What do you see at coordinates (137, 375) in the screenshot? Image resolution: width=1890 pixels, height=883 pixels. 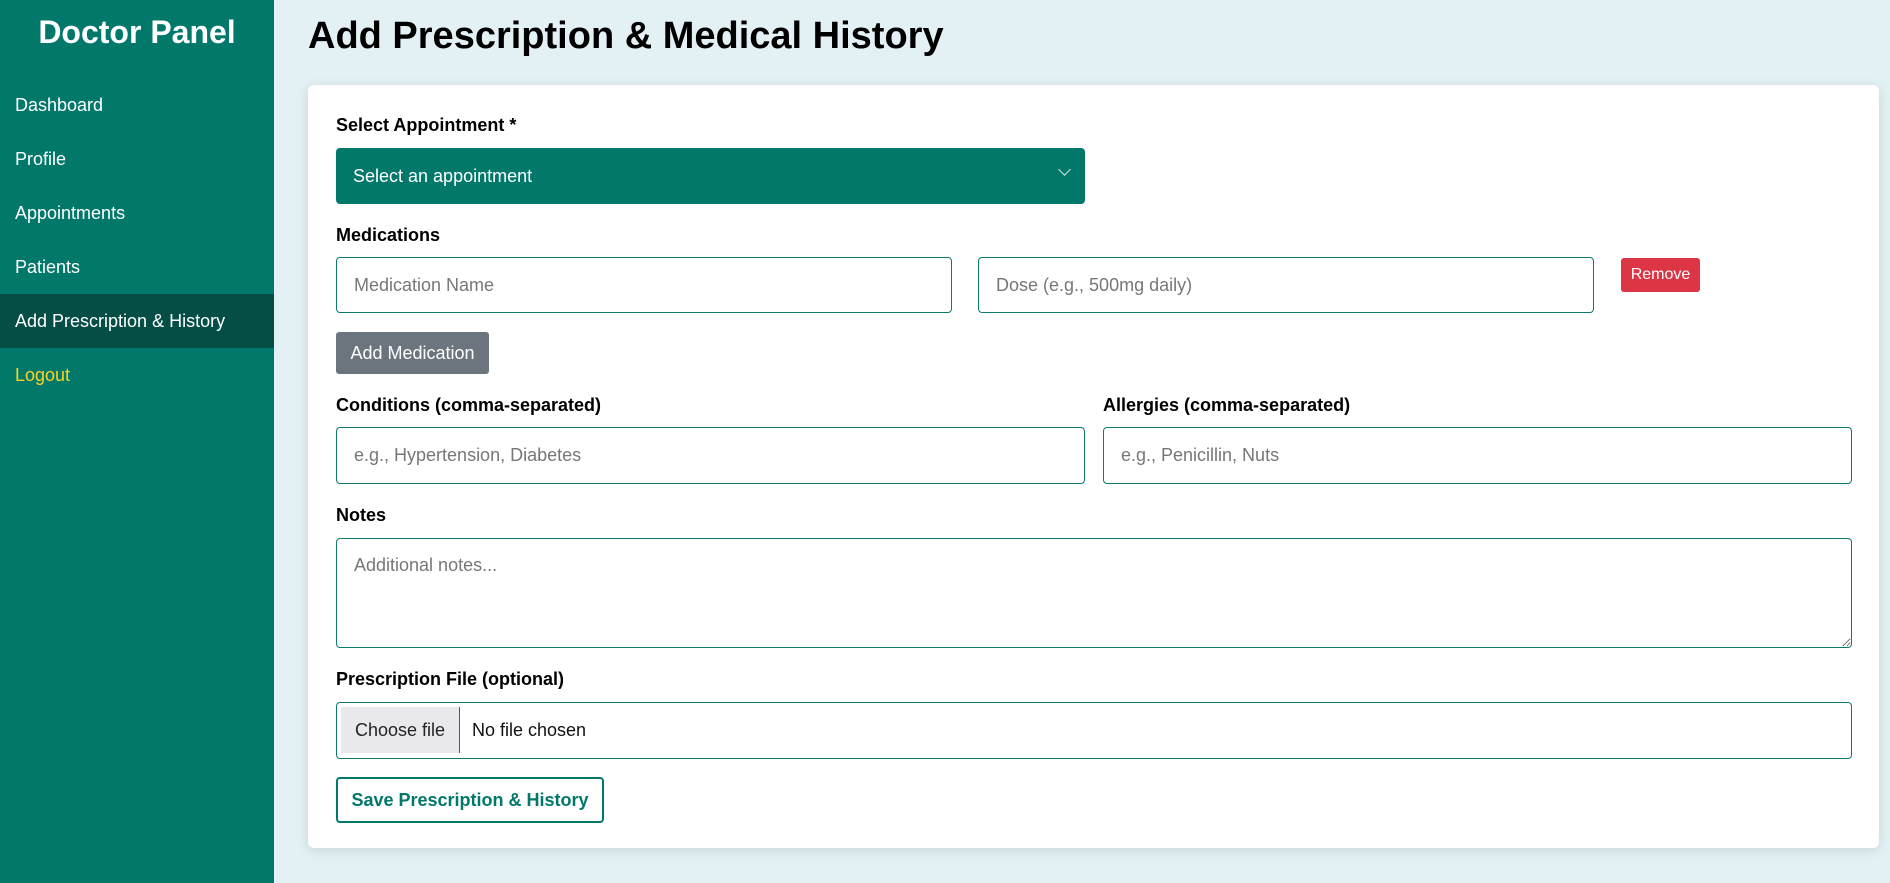 I see `sidebar-item-logout: Logout` at bounding box center [137, 375].